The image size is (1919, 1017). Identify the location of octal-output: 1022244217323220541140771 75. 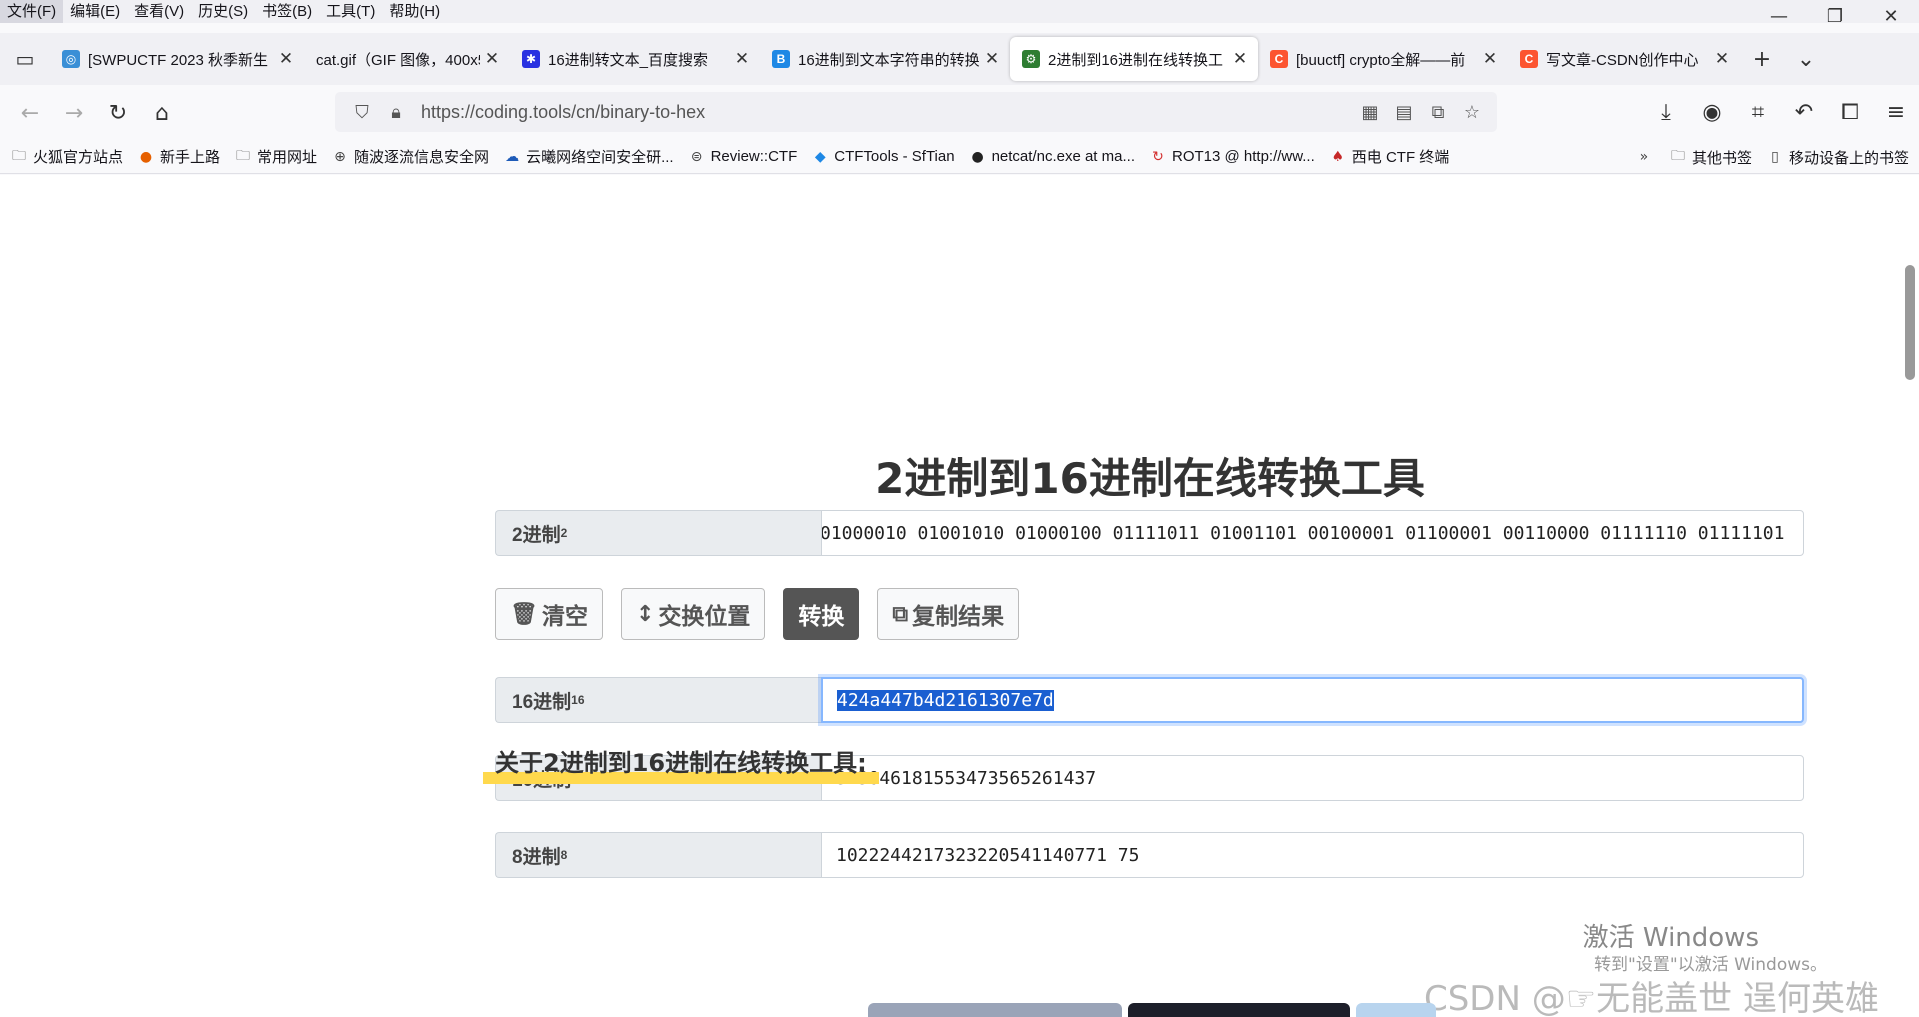
(1312, 855).